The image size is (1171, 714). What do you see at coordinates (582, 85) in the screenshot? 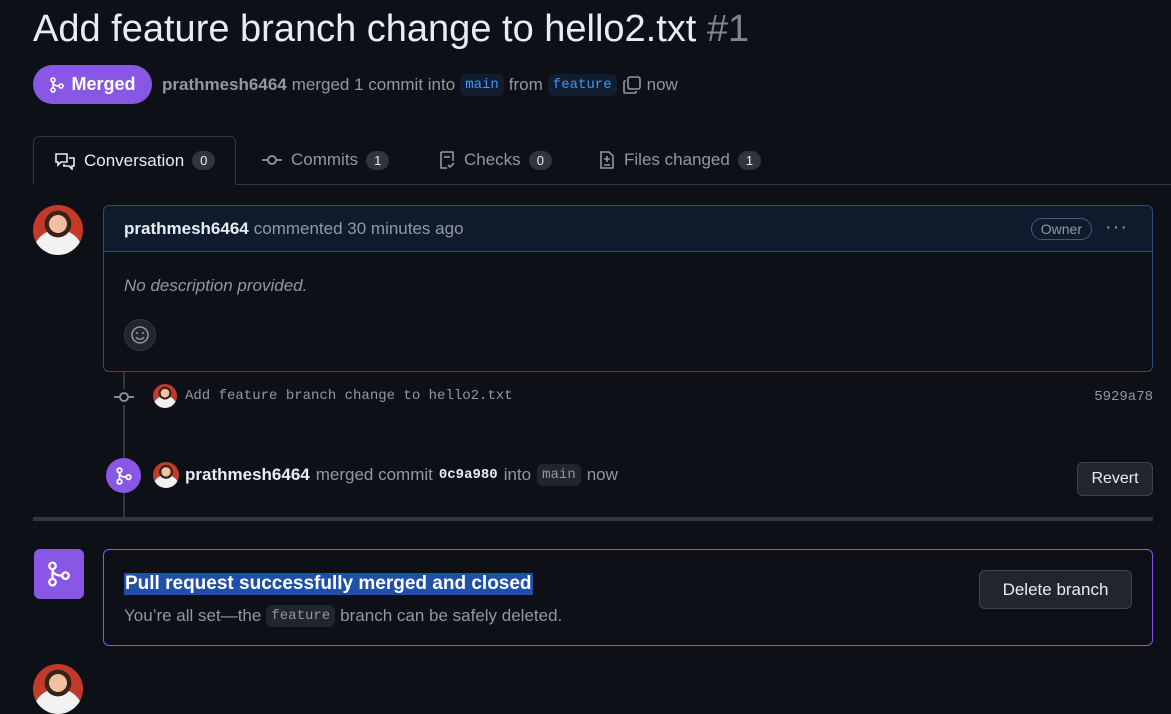
I see `head-branch-link: feature` at bounding box center [582, 85].